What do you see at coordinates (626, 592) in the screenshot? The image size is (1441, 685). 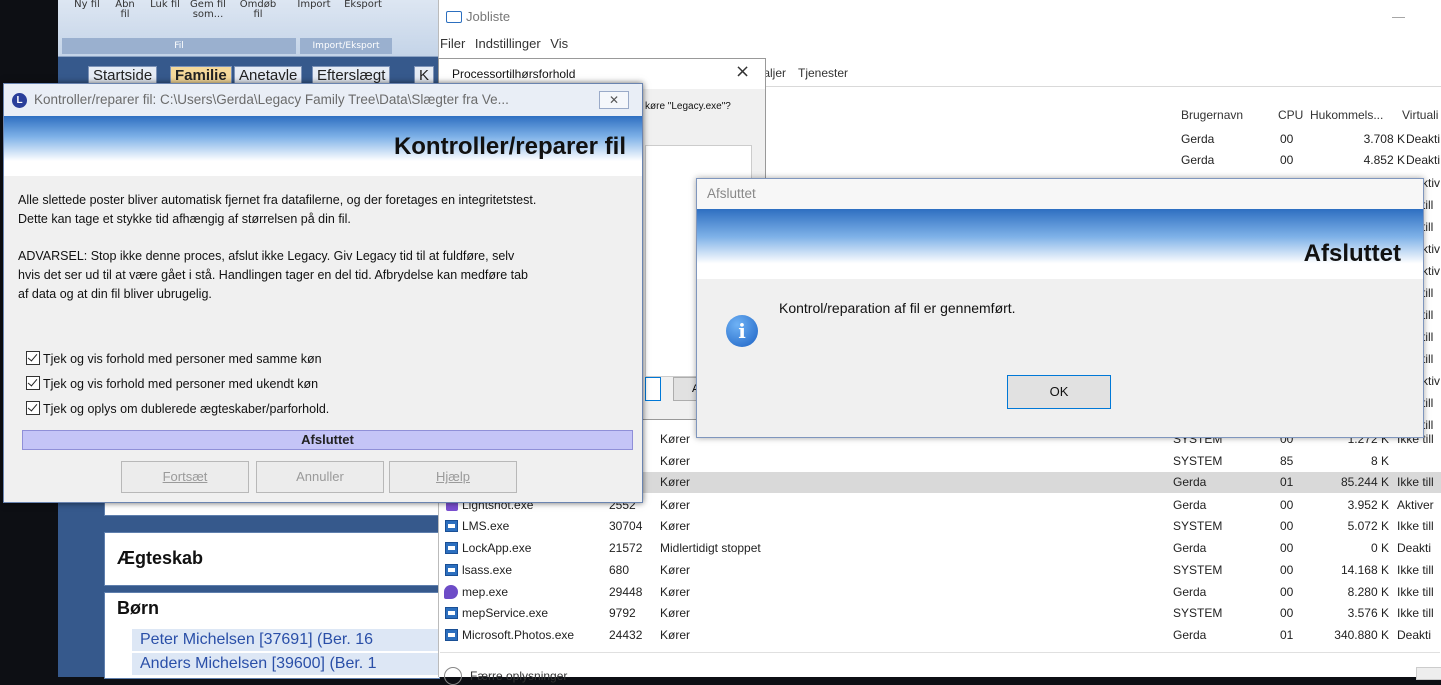 I see `cell-pid: 29448` at bounding box center [626, 592].